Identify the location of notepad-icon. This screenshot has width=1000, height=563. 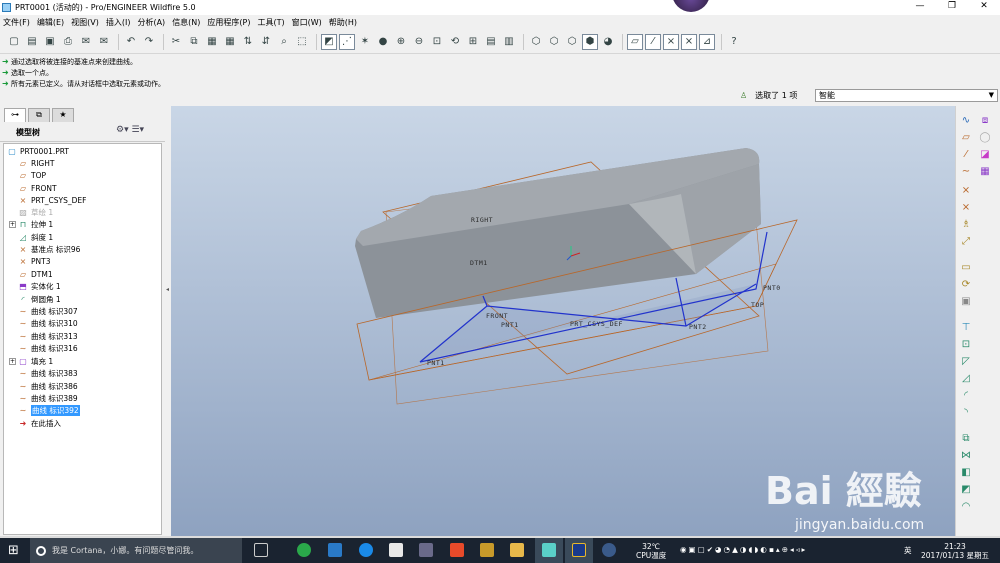
(396, 550).